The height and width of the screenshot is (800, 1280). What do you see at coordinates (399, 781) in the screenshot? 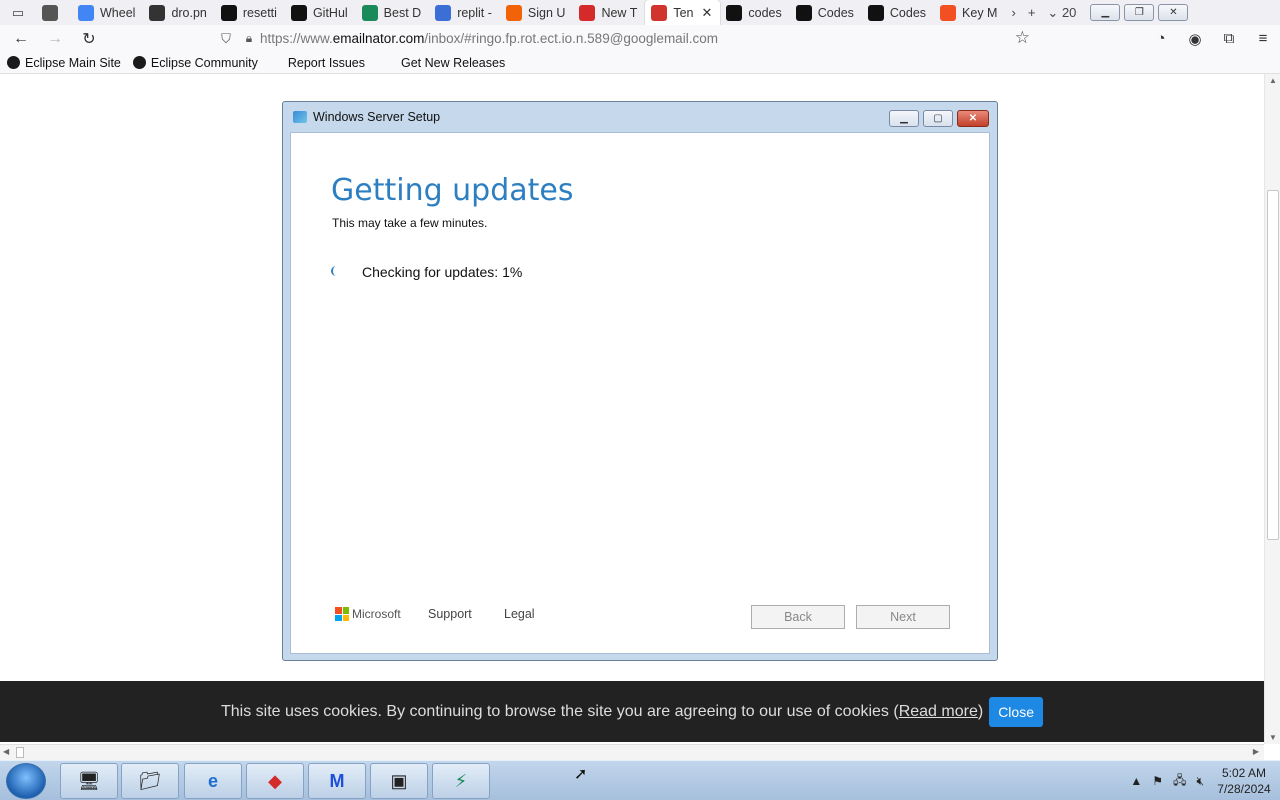
I see `terminal-app-icon: ▣` at bounding box center [399, 781].